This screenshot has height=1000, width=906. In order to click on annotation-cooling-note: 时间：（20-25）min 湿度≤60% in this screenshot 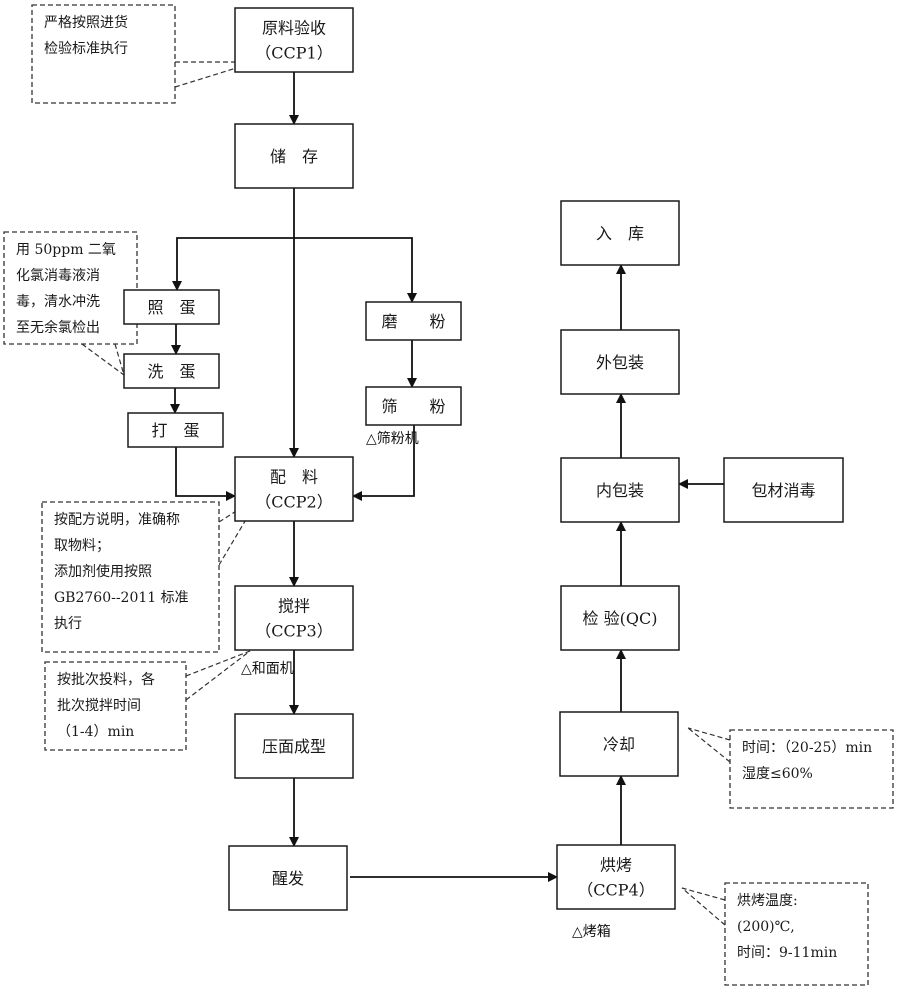, I will do `click(811, 769)`.